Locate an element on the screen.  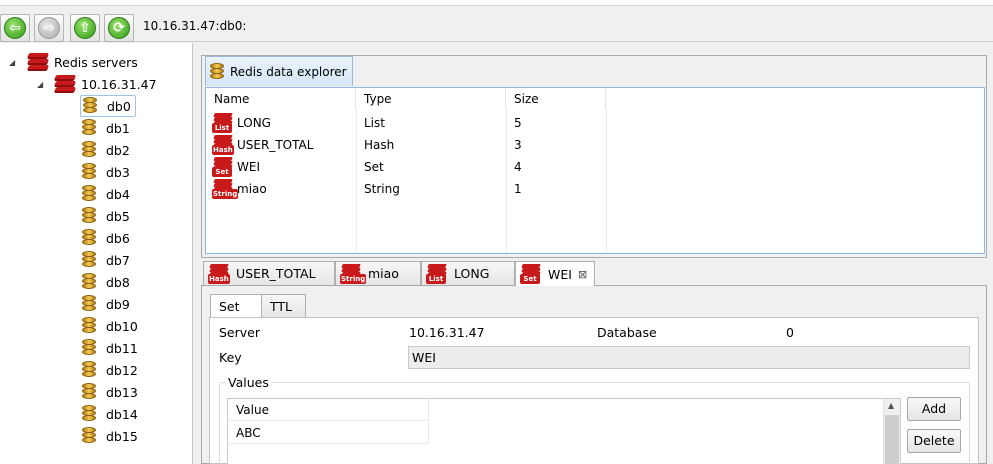
scroll-thumb is located at coordinates (892, 439).